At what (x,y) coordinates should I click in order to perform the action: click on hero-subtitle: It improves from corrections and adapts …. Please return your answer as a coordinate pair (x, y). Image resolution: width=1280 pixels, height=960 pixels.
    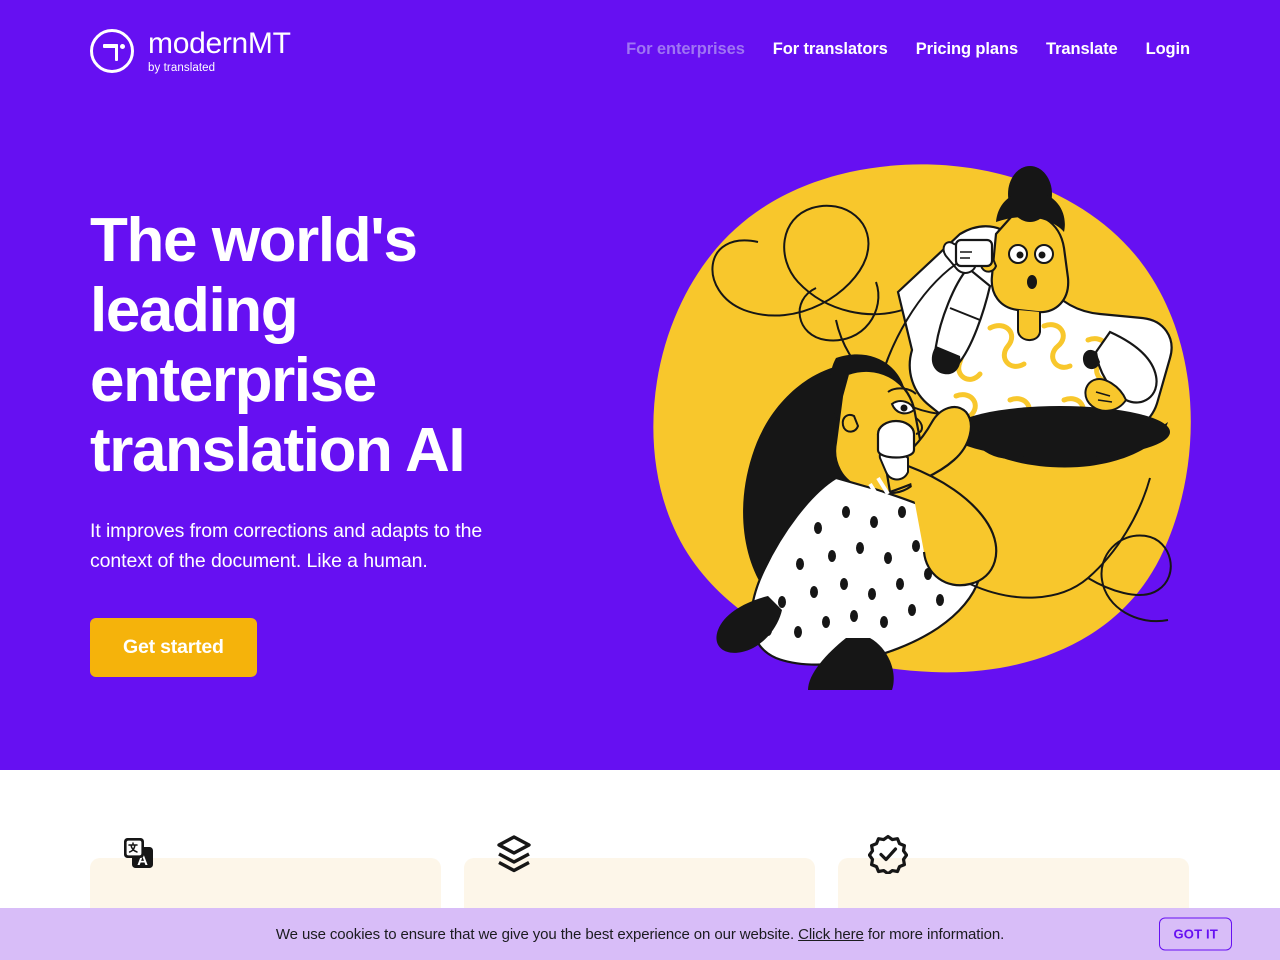
    Looking at the image, I should click on (286, 546).